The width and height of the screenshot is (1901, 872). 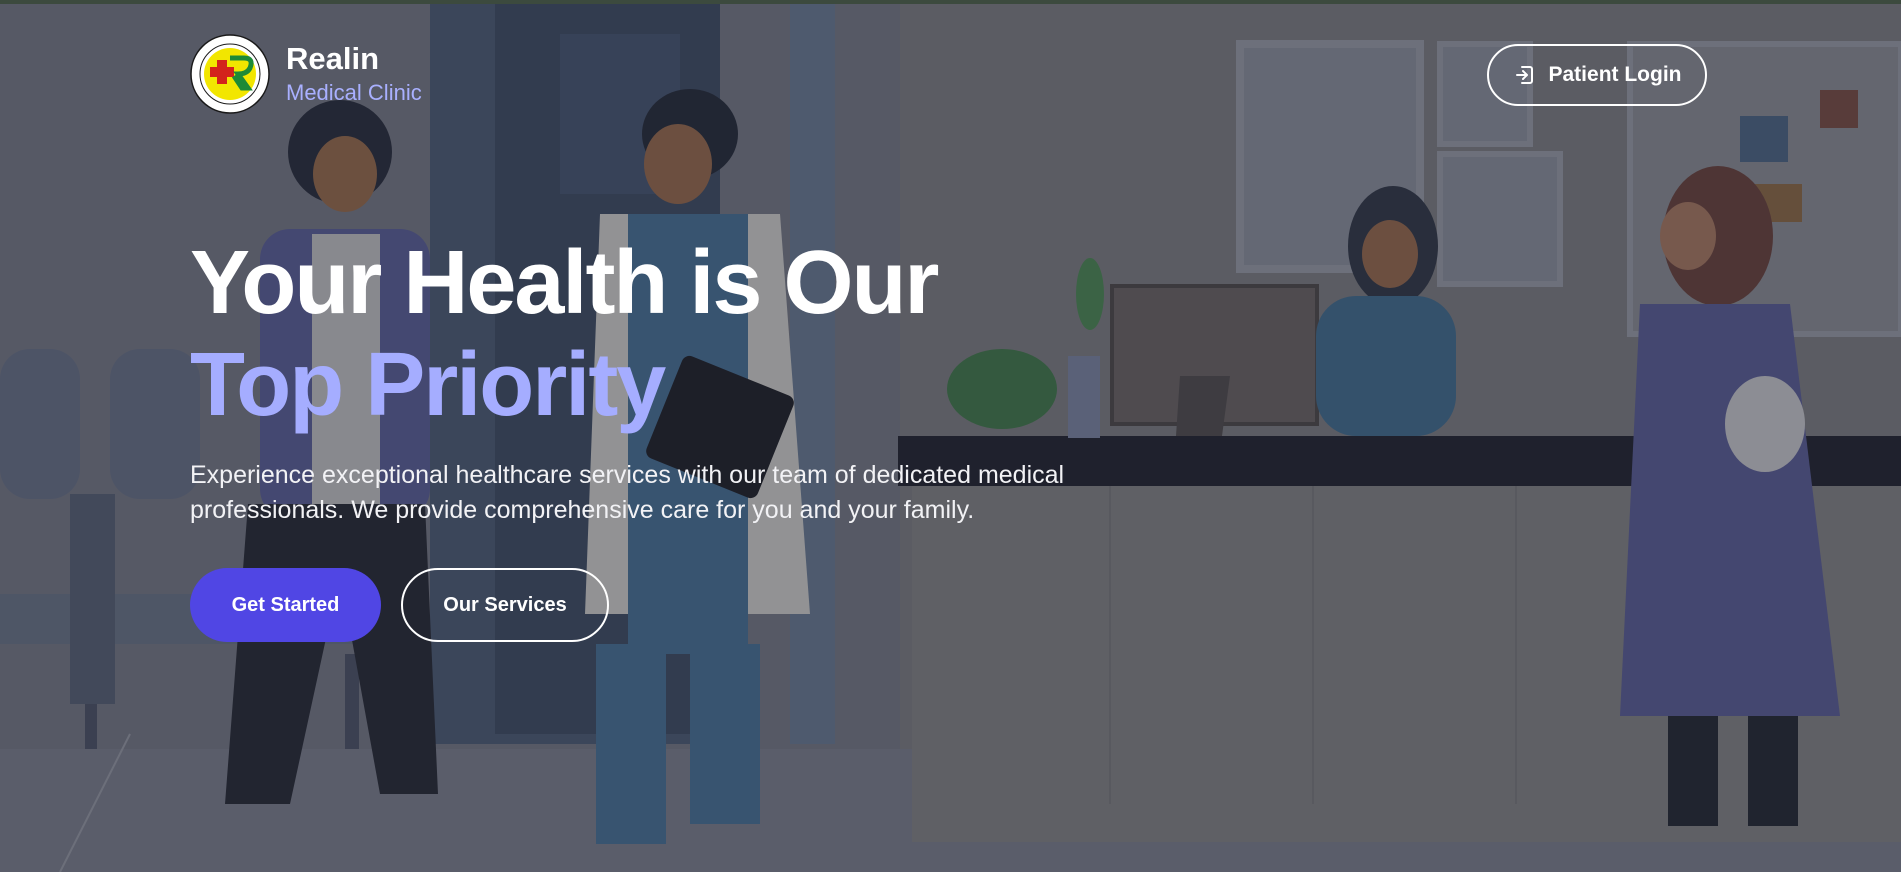 What do you see at coordinates (230, 74) in the screenshot?
I see `clinic-logo-icon` at bounding box center [230, 74].